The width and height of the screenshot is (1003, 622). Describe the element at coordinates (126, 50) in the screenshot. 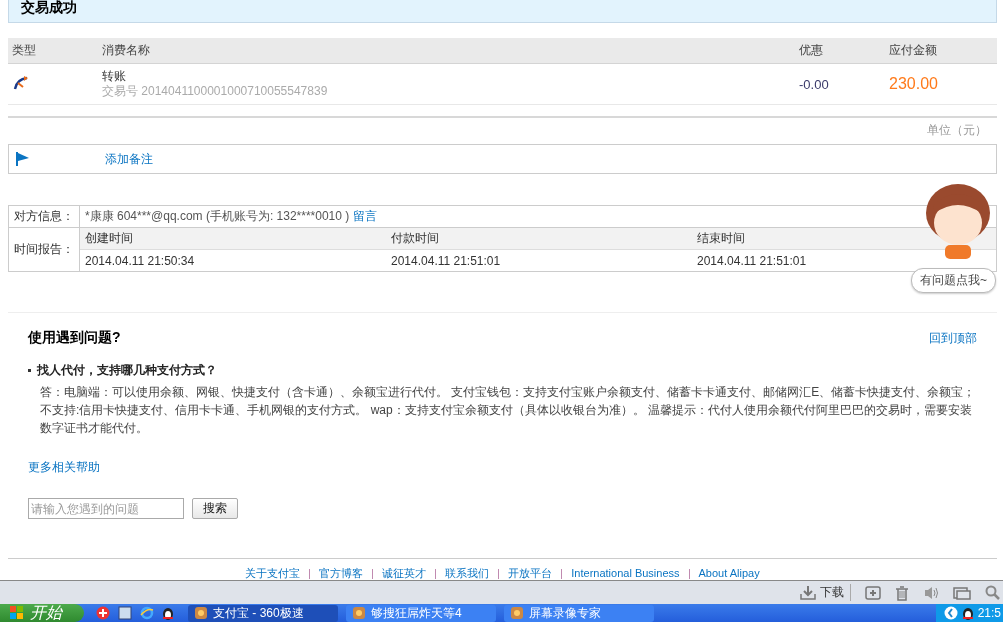

I see `column-header: 消费名称` at that location.